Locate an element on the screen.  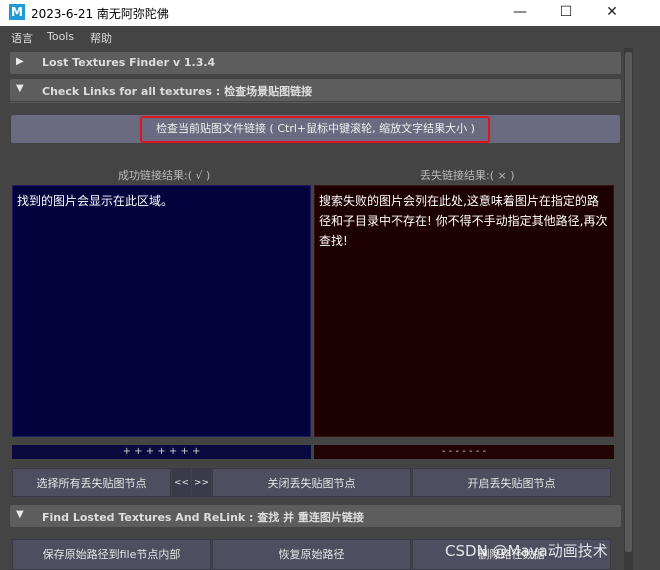
scrollbar-thumb is located at coordinates (628, 302).